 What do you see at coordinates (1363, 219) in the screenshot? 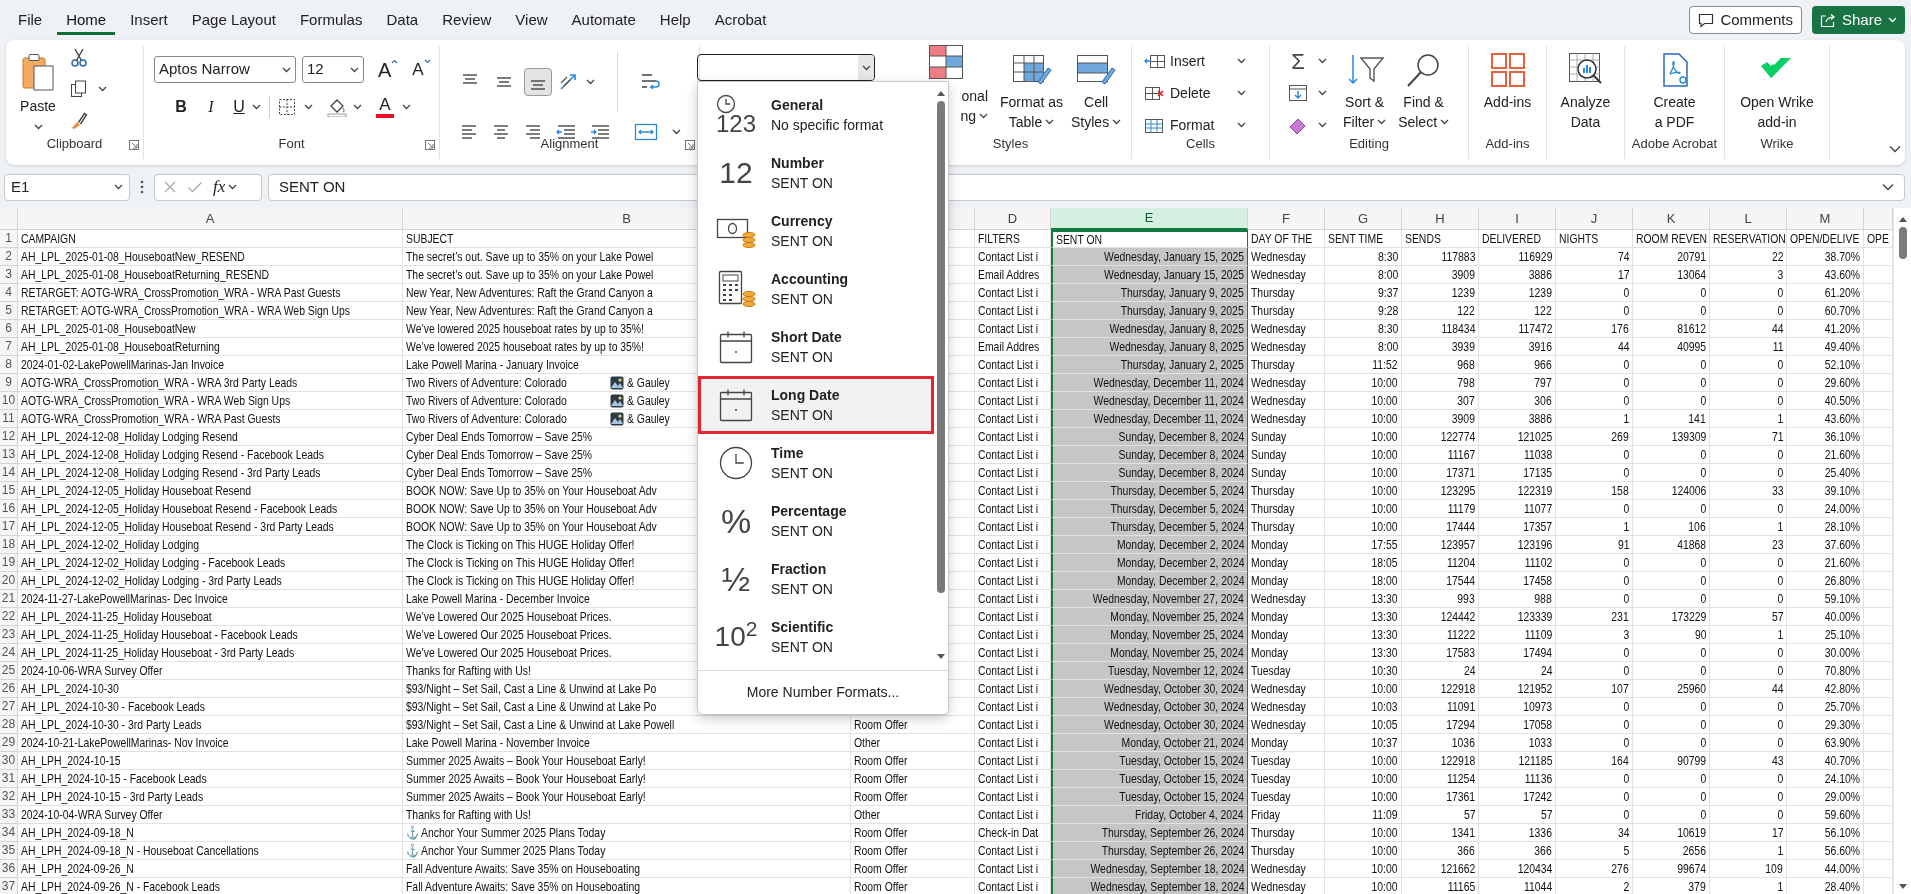
I see `column-header: G` at bounding box center [1363, 219].